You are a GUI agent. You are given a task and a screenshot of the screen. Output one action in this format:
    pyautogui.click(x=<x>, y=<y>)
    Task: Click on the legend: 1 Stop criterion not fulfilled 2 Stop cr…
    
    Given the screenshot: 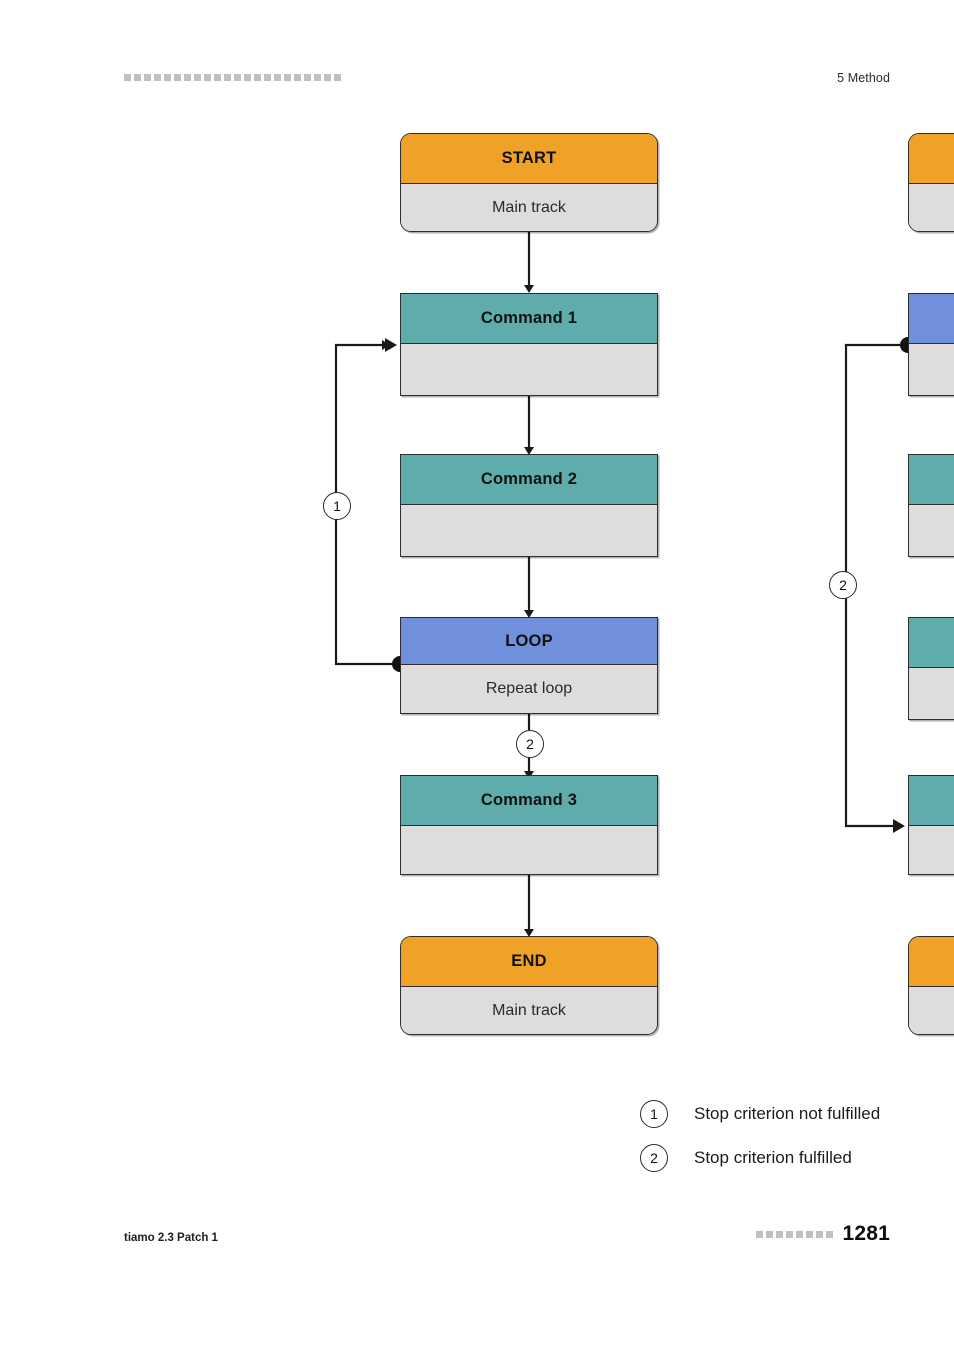 What is the action you would take?
    pyautogui.click(x=760, y=1136)
    